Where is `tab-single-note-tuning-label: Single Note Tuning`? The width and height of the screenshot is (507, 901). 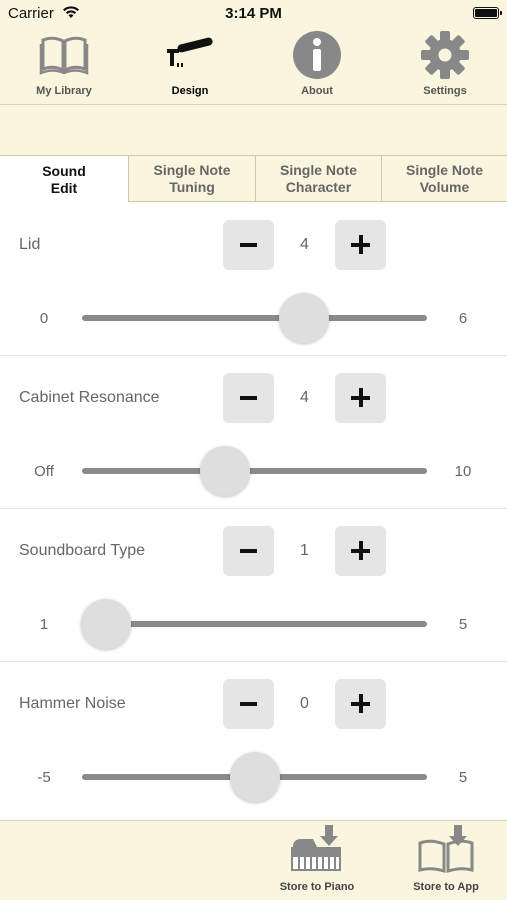
tab-single-note-tuning-label: Single Note Tuning is located at coordinates (192, 178).